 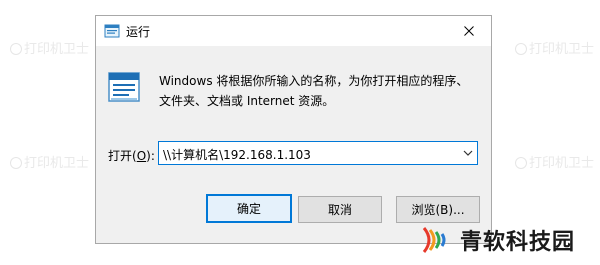 I want to click on brand-watermark: 青软科技园, so click(x=497, y=240).